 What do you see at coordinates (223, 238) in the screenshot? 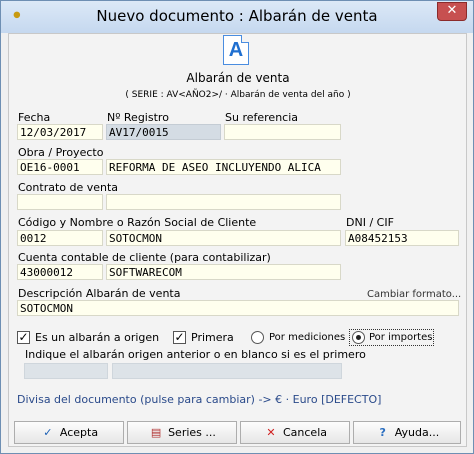
I see `cliente-name-field: SOTOCMON` at bounding box center [223, 238].